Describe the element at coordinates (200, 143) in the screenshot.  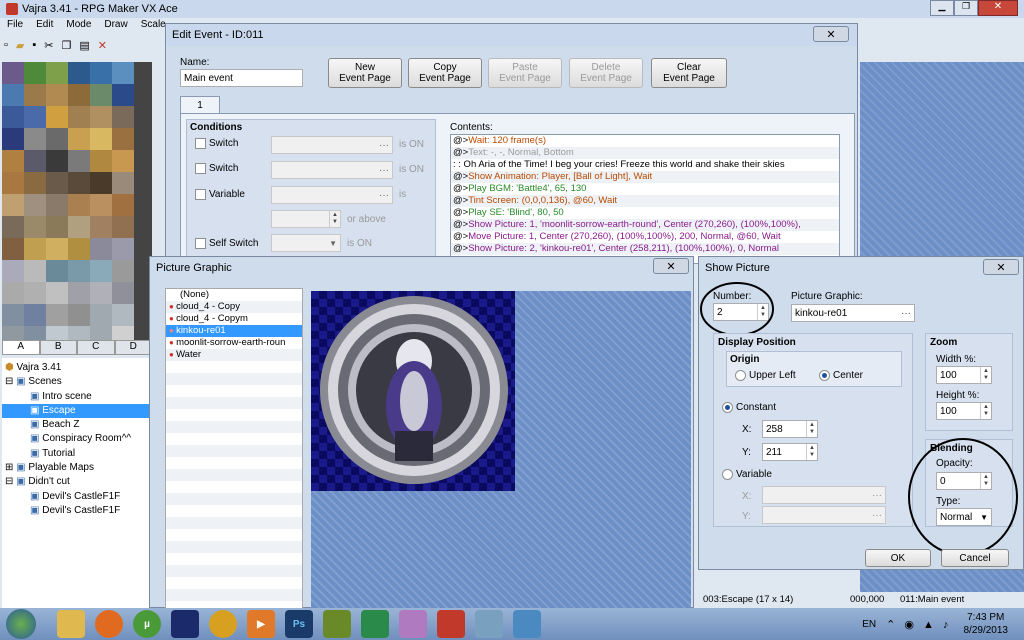
I see `switch1-checkbox` at that location.